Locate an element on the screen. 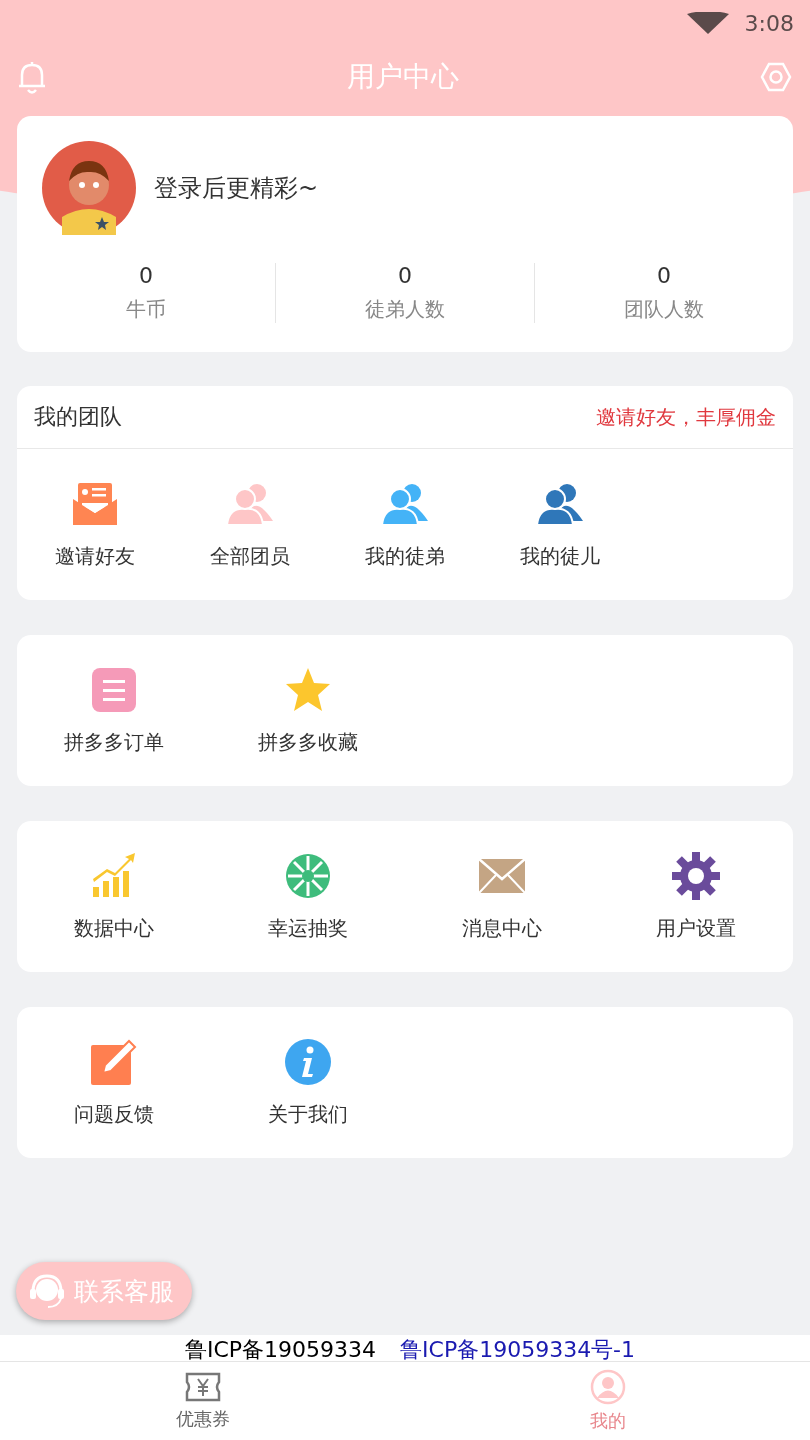 The width and height of the screenshot is (810, 1440). menu-item: 我的徒弟 is located at coordinates (404, 524).